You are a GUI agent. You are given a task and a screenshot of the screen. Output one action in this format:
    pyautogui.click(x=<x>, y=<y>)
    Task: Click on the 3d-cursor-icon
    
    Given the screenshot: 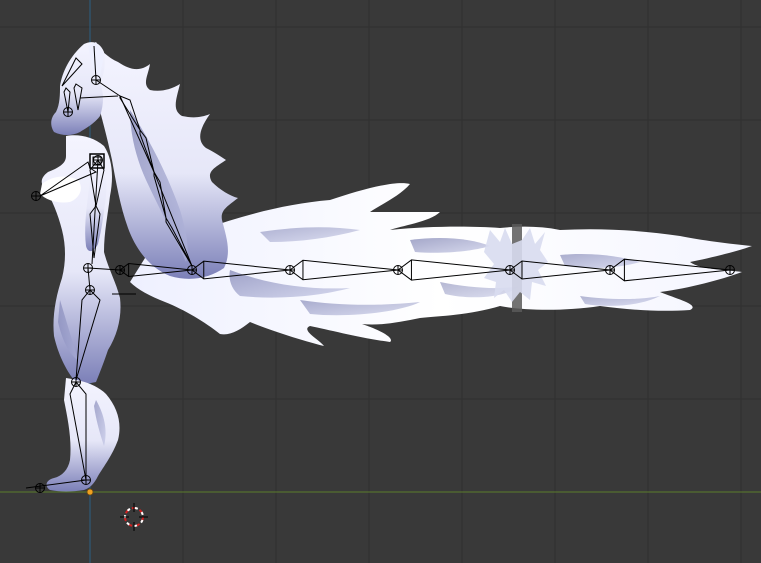 What is the action you would take?
    pyautogui.click(x=134, y=517)
    